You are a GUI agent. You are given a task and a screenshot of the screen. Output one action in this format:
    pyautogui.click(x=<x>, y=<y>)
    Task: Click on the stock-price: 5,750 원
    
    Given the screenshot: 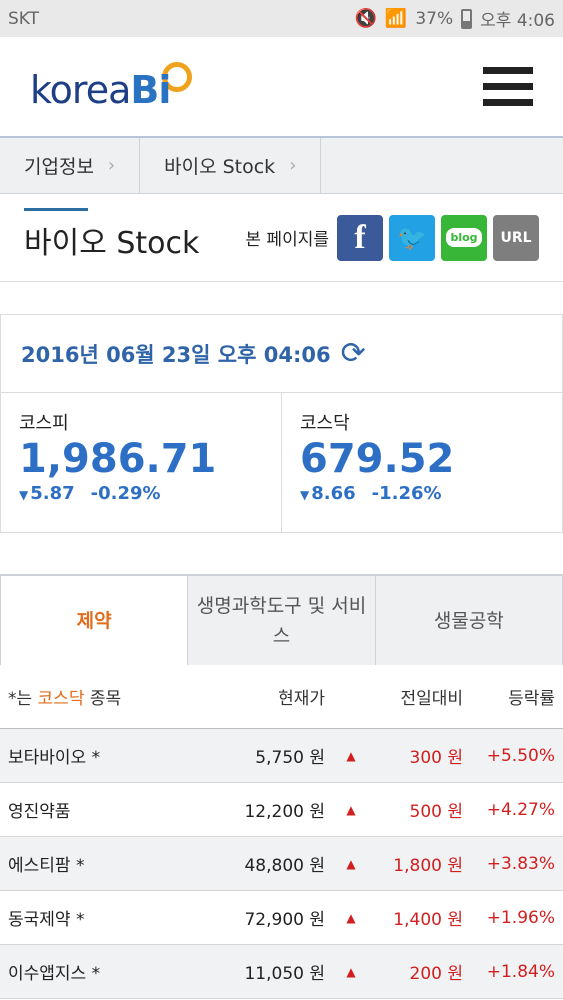 What is the action you would take?
    pyautogui.click(x=290, y=758)
    